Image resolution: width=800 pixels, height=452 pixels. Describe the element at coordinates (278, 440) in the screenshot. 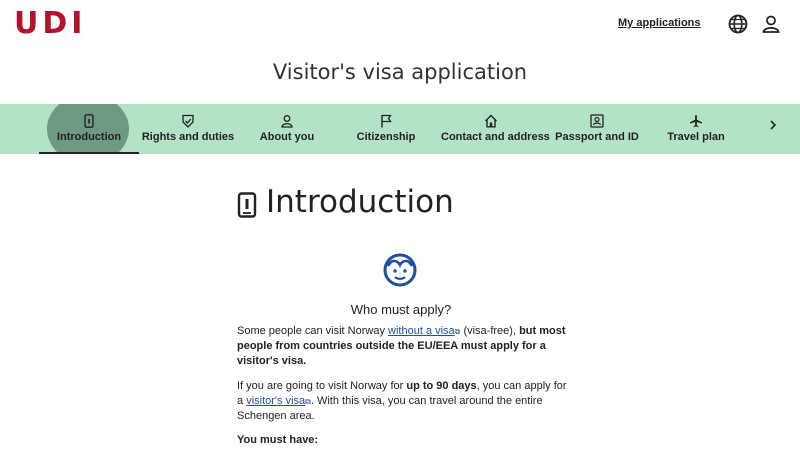

I see `you-must-have-heading: You must have:` at that location.